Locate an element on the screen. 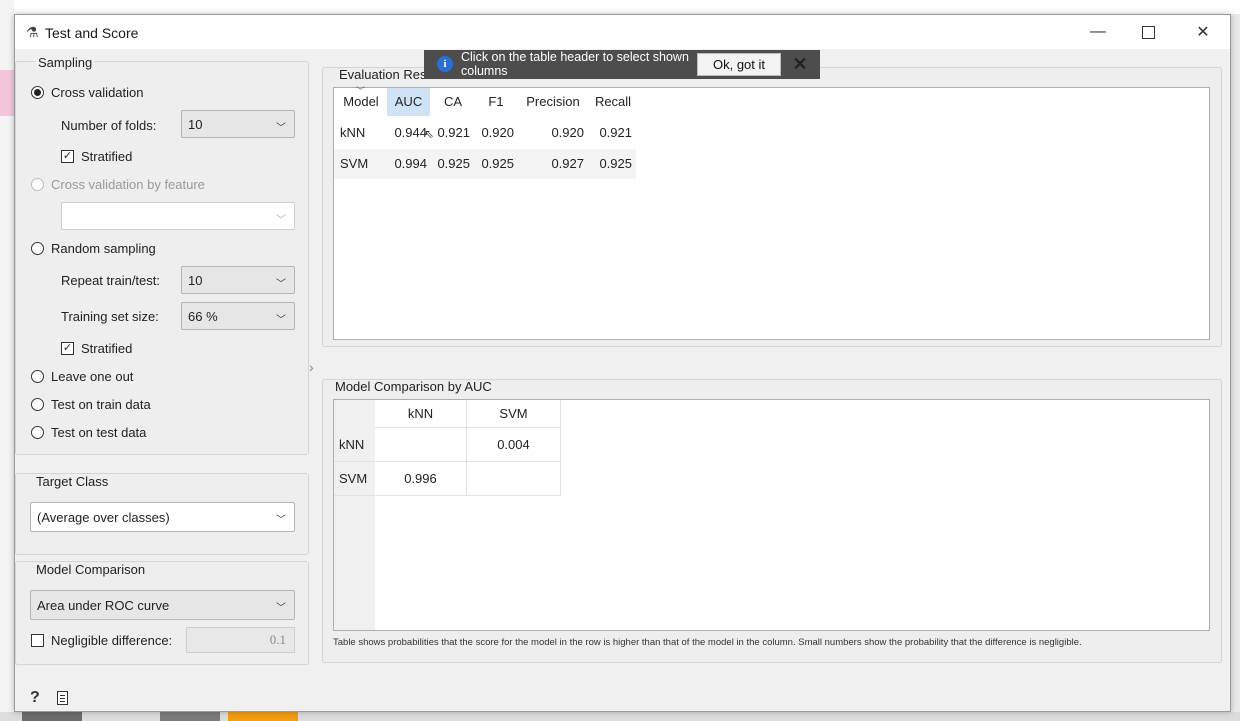 Image resolution: width=1240 pixels, height=721 pixels. cell-recall: 0.925 is located at coordinates (615, 163).